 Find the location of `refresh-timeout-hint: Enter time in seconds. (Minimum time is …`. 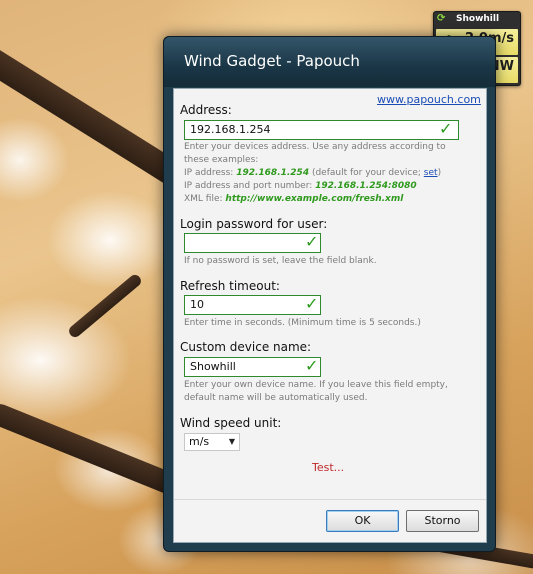

refresh-timeout-hint: Enter time in seconds. (Minimum time is … is located at coordinates (302, 323).